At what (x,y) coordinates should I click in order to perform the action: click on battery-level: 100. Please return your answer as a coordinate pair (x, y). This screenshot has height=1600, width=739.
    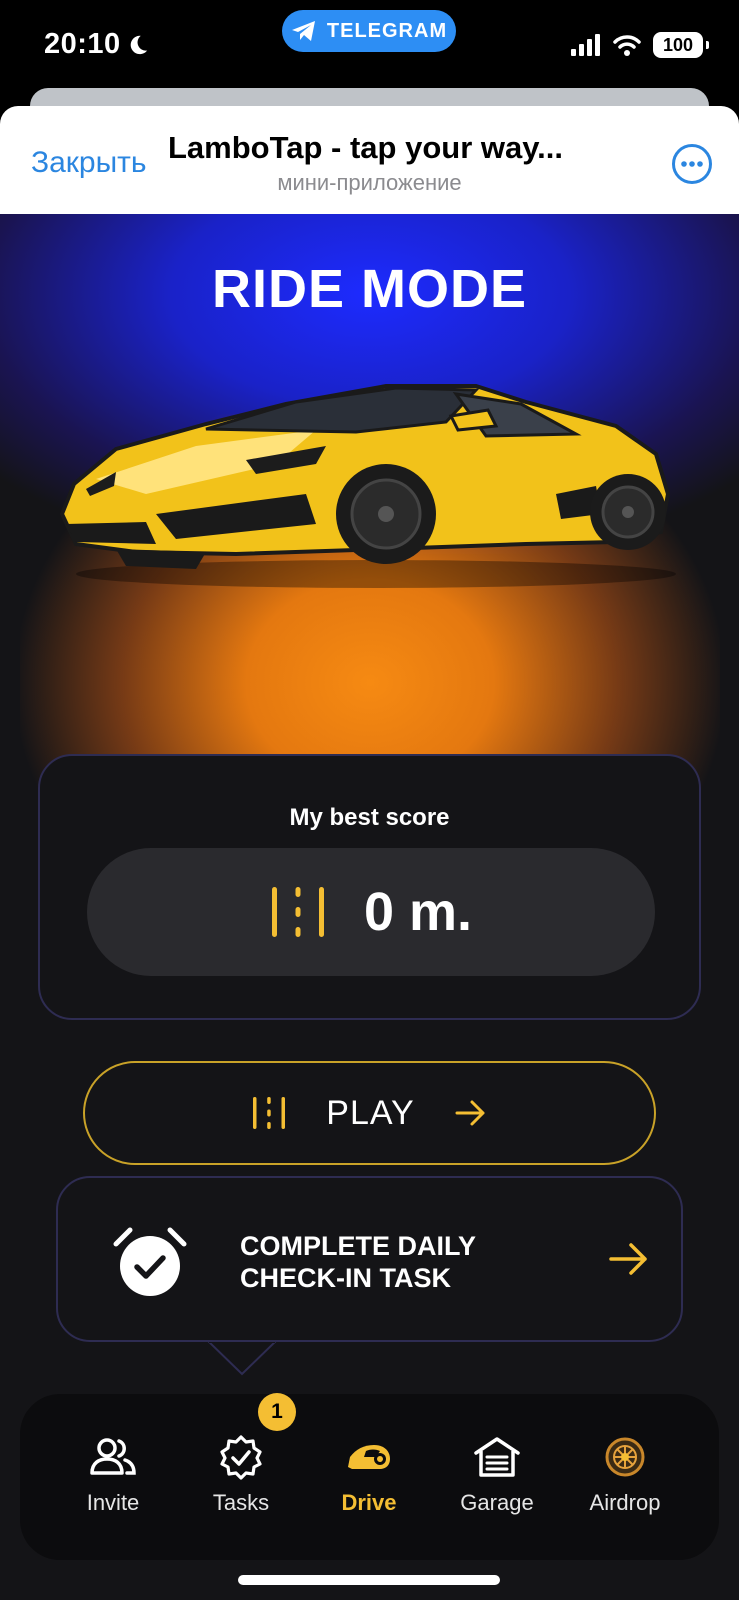
    Looking at the image, I should click on (678, 44).